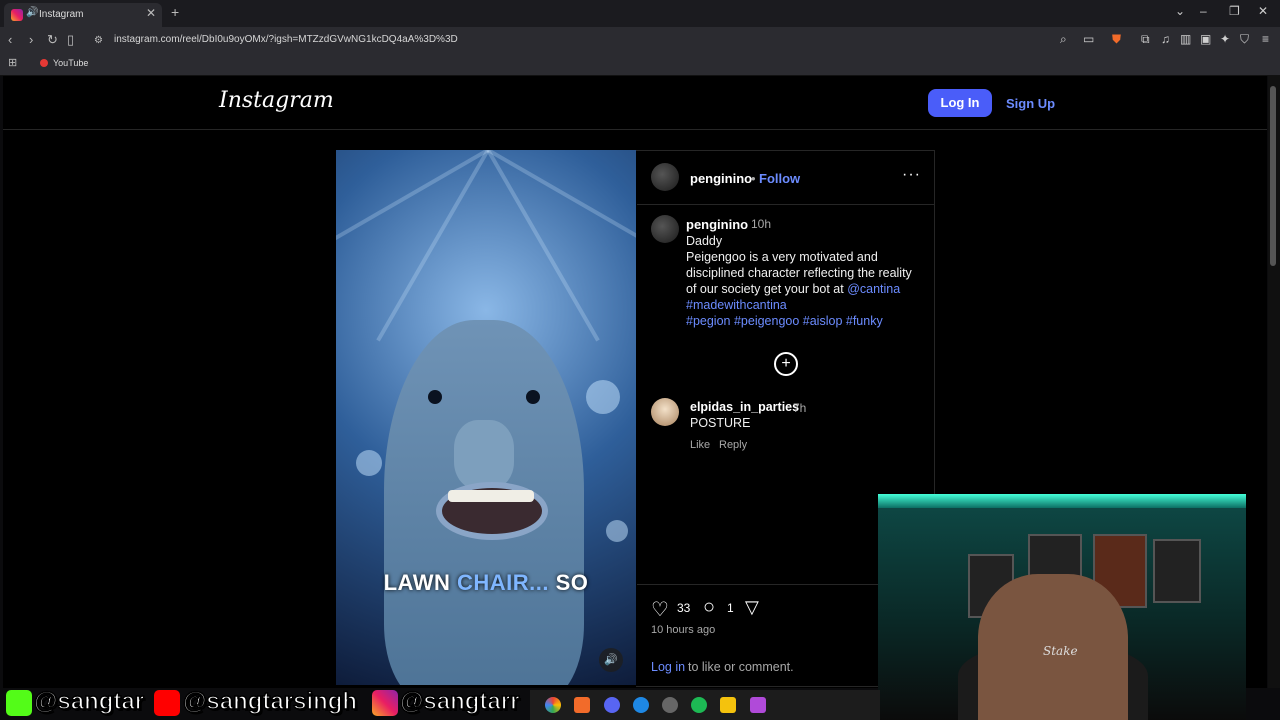 This screenshot has width=1280, height=720. What do you see at coordinates (779, 178) in the screenshot?
I see `follow-button: Follow` at bounding box center [779, 178].